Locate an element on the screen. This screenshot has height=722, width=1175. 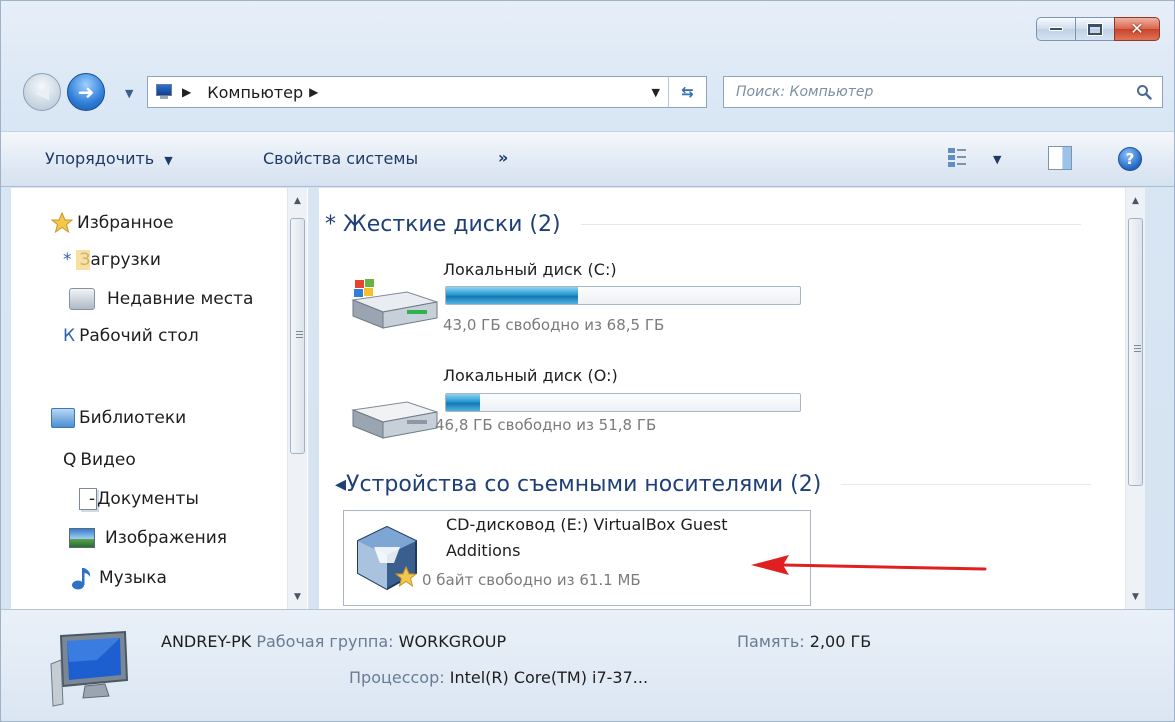
removable-group-header: ◂Устройства со съемными носителями (2) is located at coordinates (740, 484).